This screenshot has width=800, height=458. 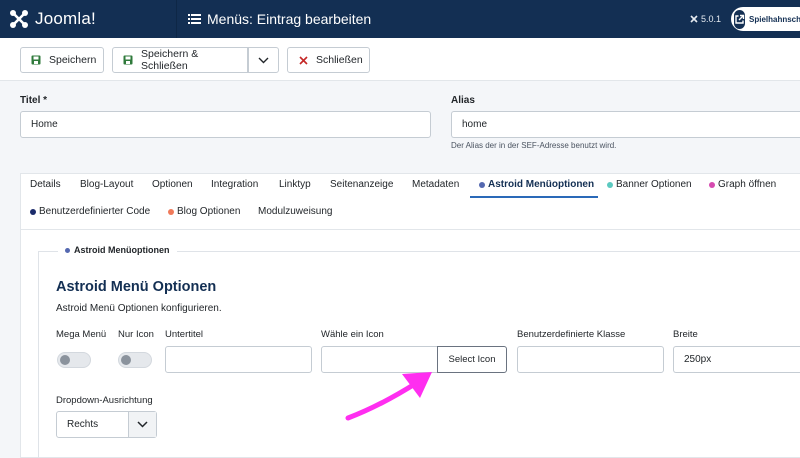 What do you see at coordinates (463, 100) in the screenshot?
I see `alias-label: Alias` at bounding box center [463, 100].